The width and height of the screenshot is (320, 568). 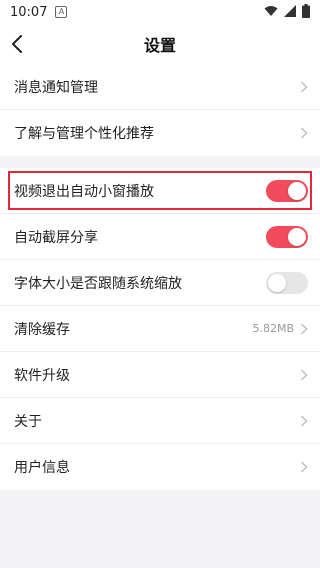 I want to click on wifi-icon, so click(x=271, y=11).